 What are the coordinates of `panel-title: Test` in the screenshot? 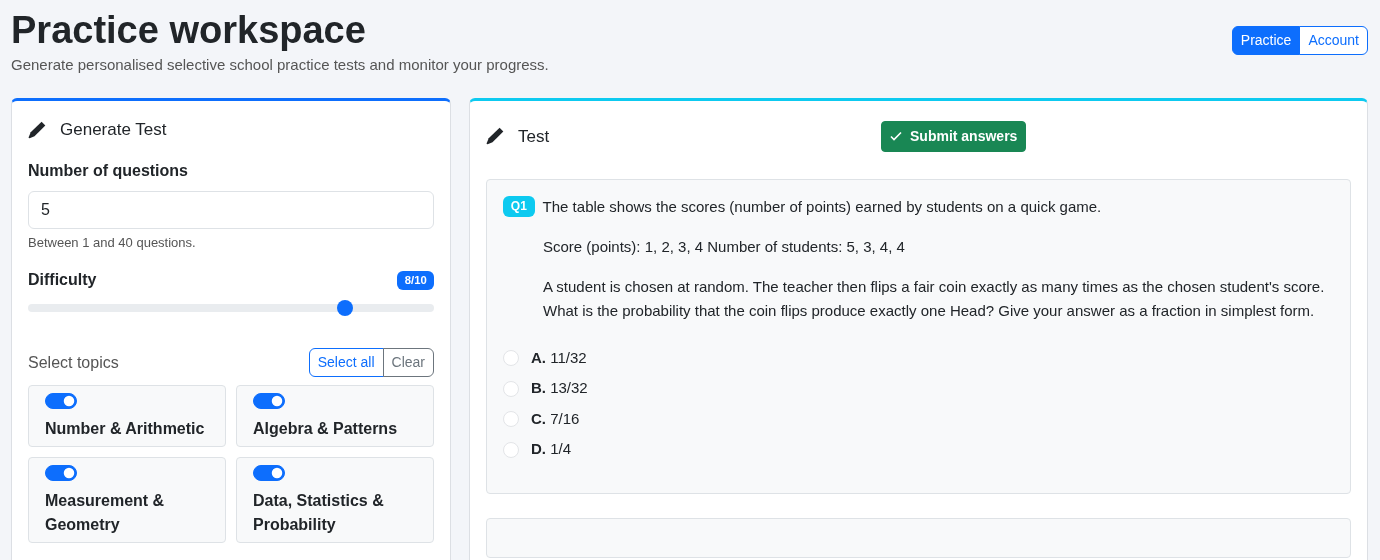 It's located at (534, 136).